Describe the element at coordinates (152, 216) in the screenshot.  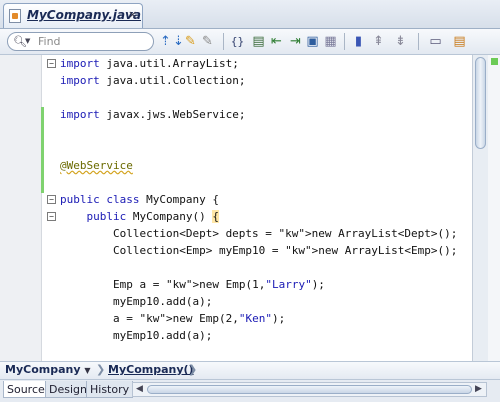
I see `code-line: public MyCompany() {` at that location.